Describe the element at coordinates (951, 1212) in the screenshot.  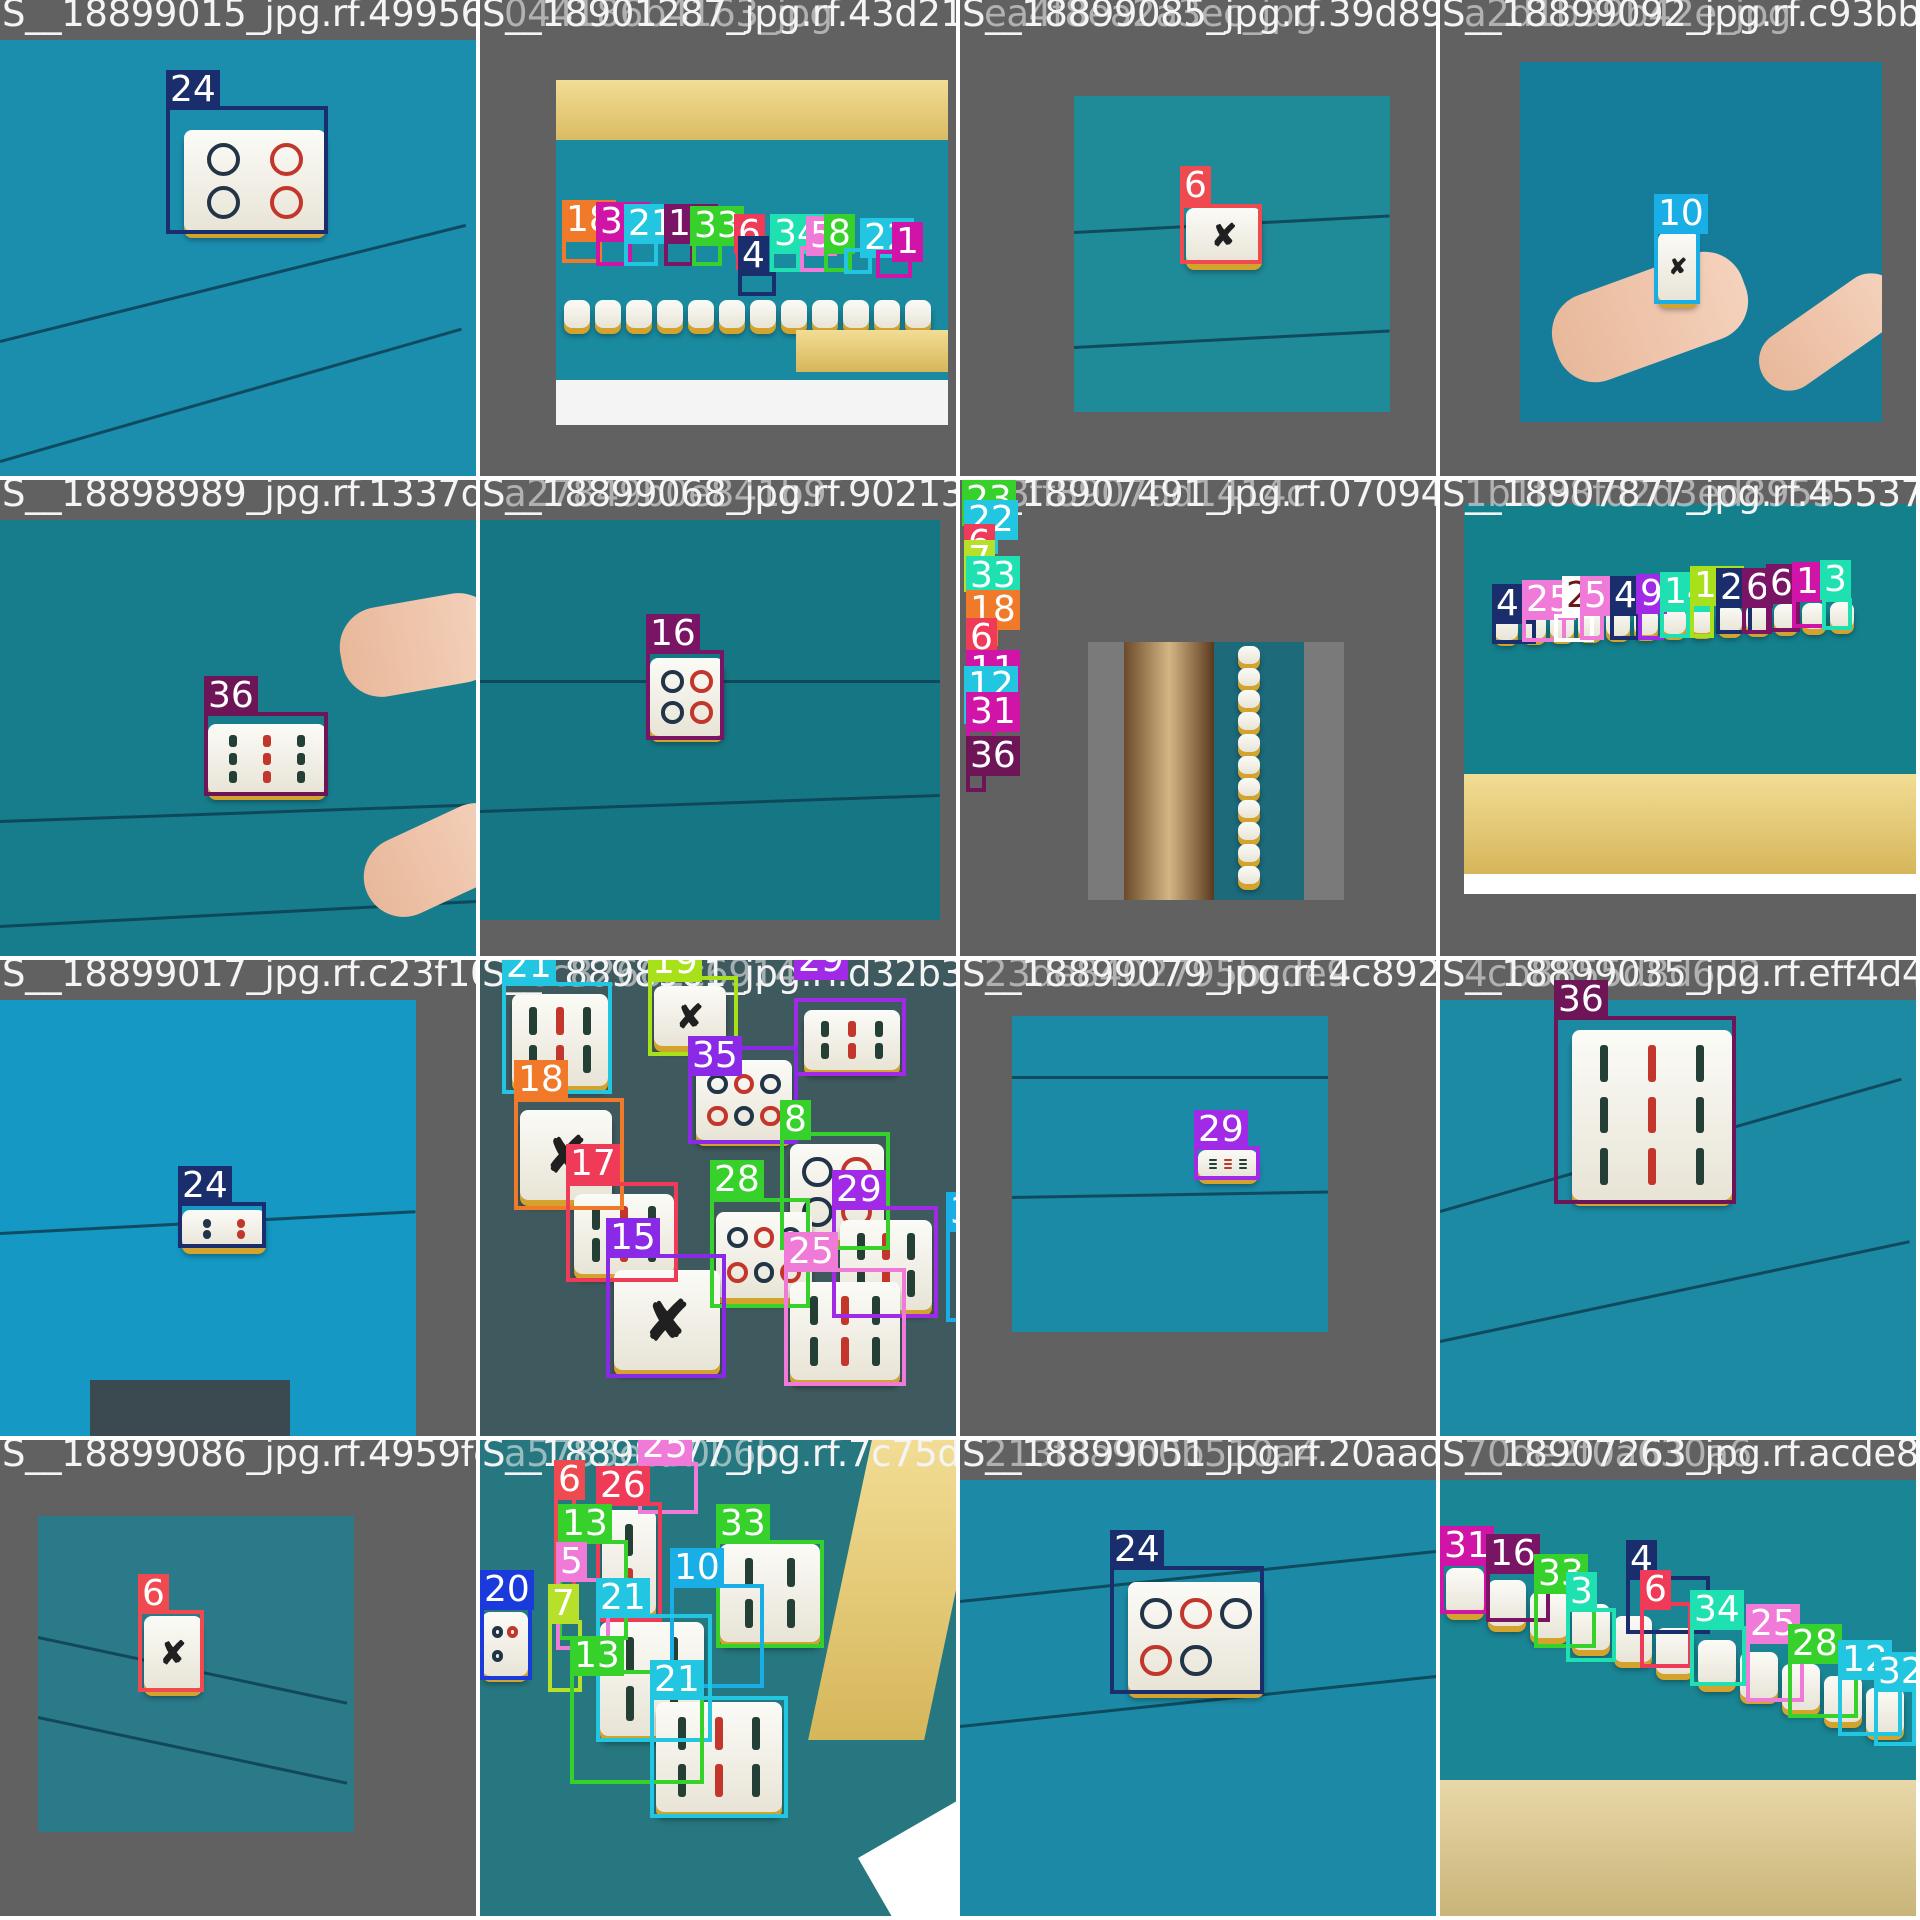
I see `detection-class-label: 30` at that location.